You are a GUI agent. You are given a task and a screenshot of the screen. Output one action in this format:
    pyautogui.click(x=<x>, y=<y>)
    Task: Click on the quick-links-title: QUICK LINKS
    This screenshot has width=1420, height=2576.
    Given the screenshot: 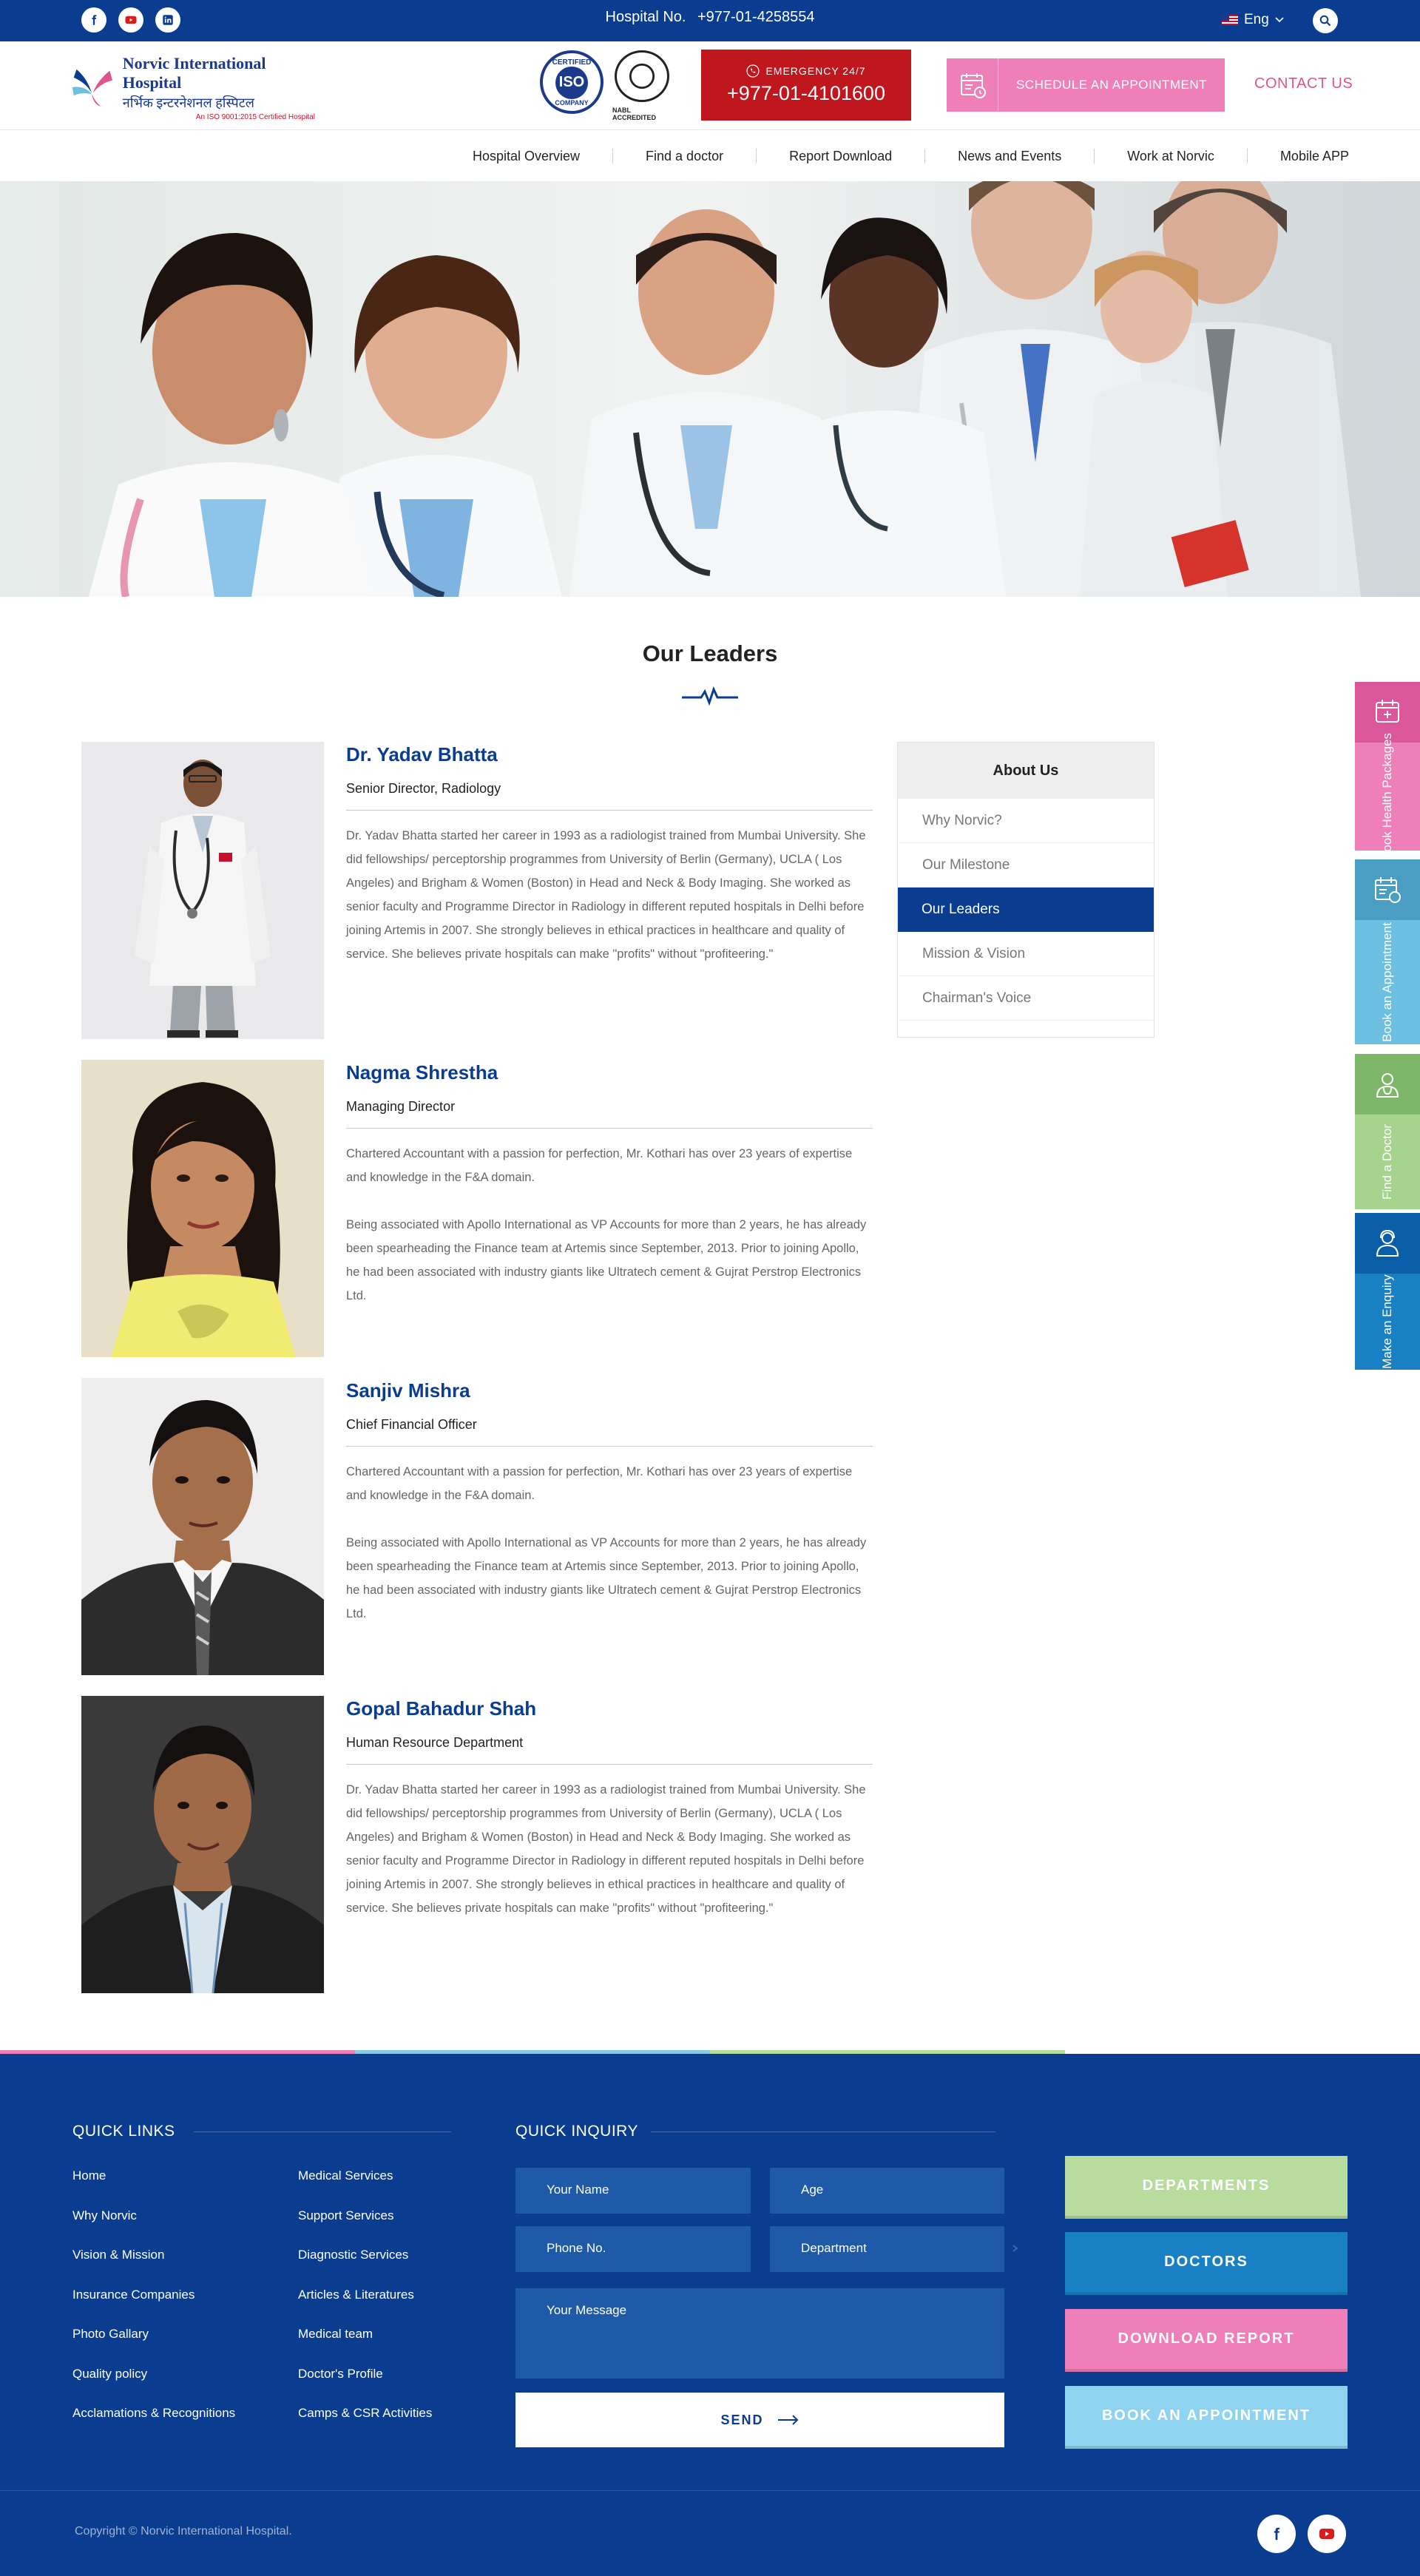 What is the action you would take?
    pyautogui.click(x=123, y=2131)
    